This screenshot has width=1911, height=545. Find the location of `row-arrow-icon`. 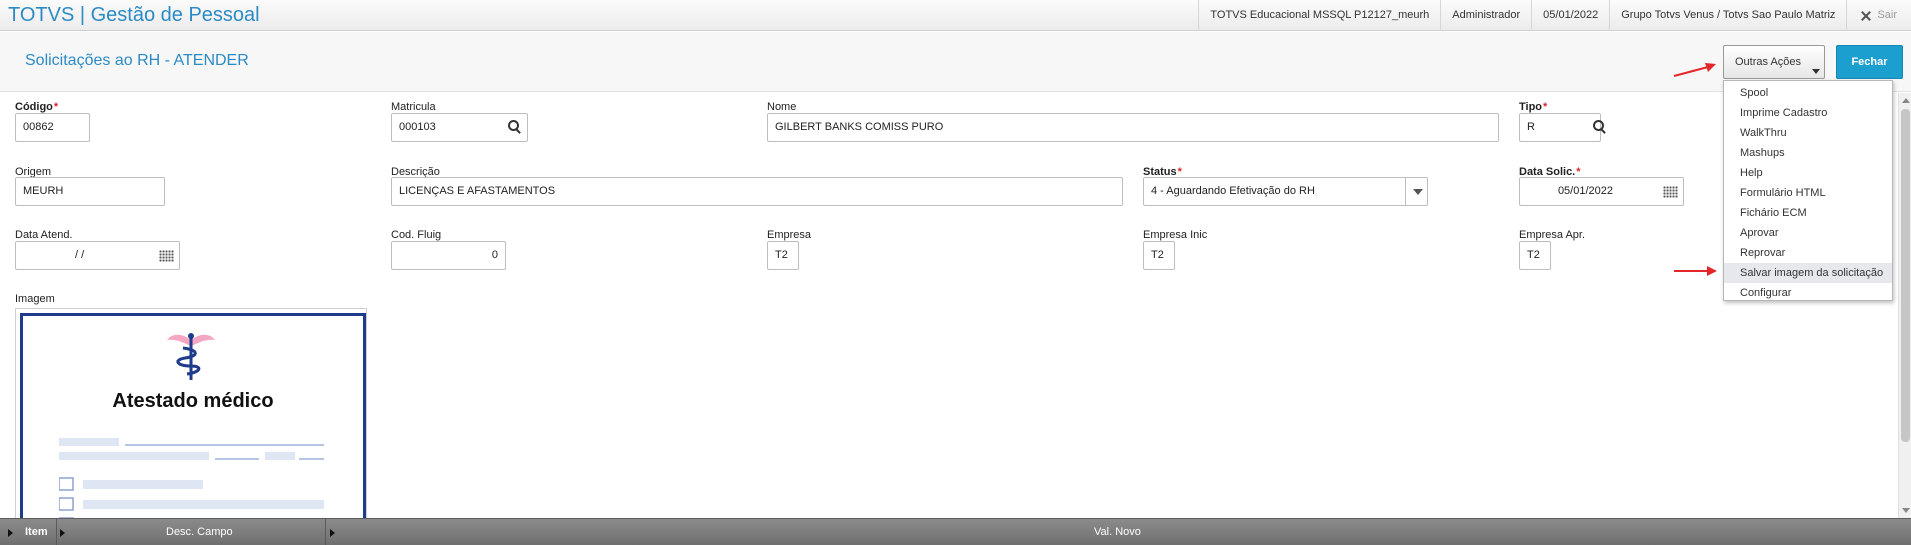

row-arrow-icon is located at coordinates (10, 533).